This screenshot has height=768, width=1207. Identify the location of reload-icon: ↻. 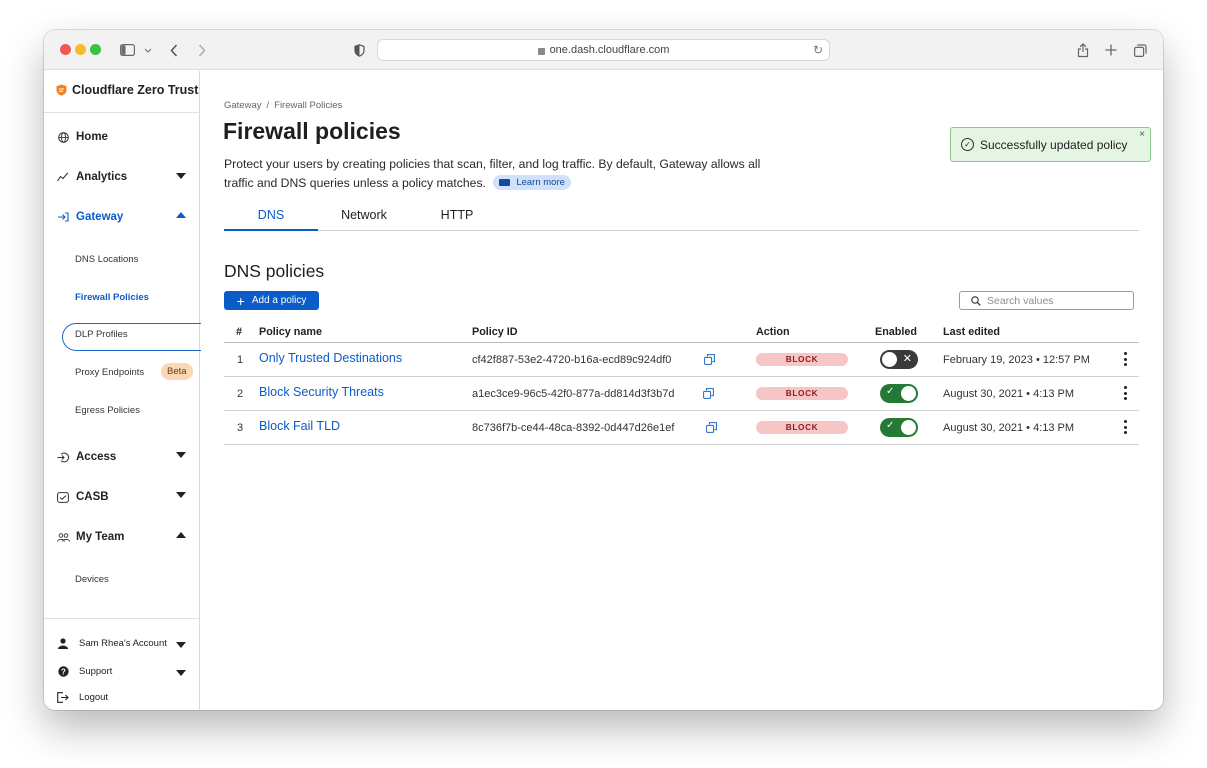
(818, 50).